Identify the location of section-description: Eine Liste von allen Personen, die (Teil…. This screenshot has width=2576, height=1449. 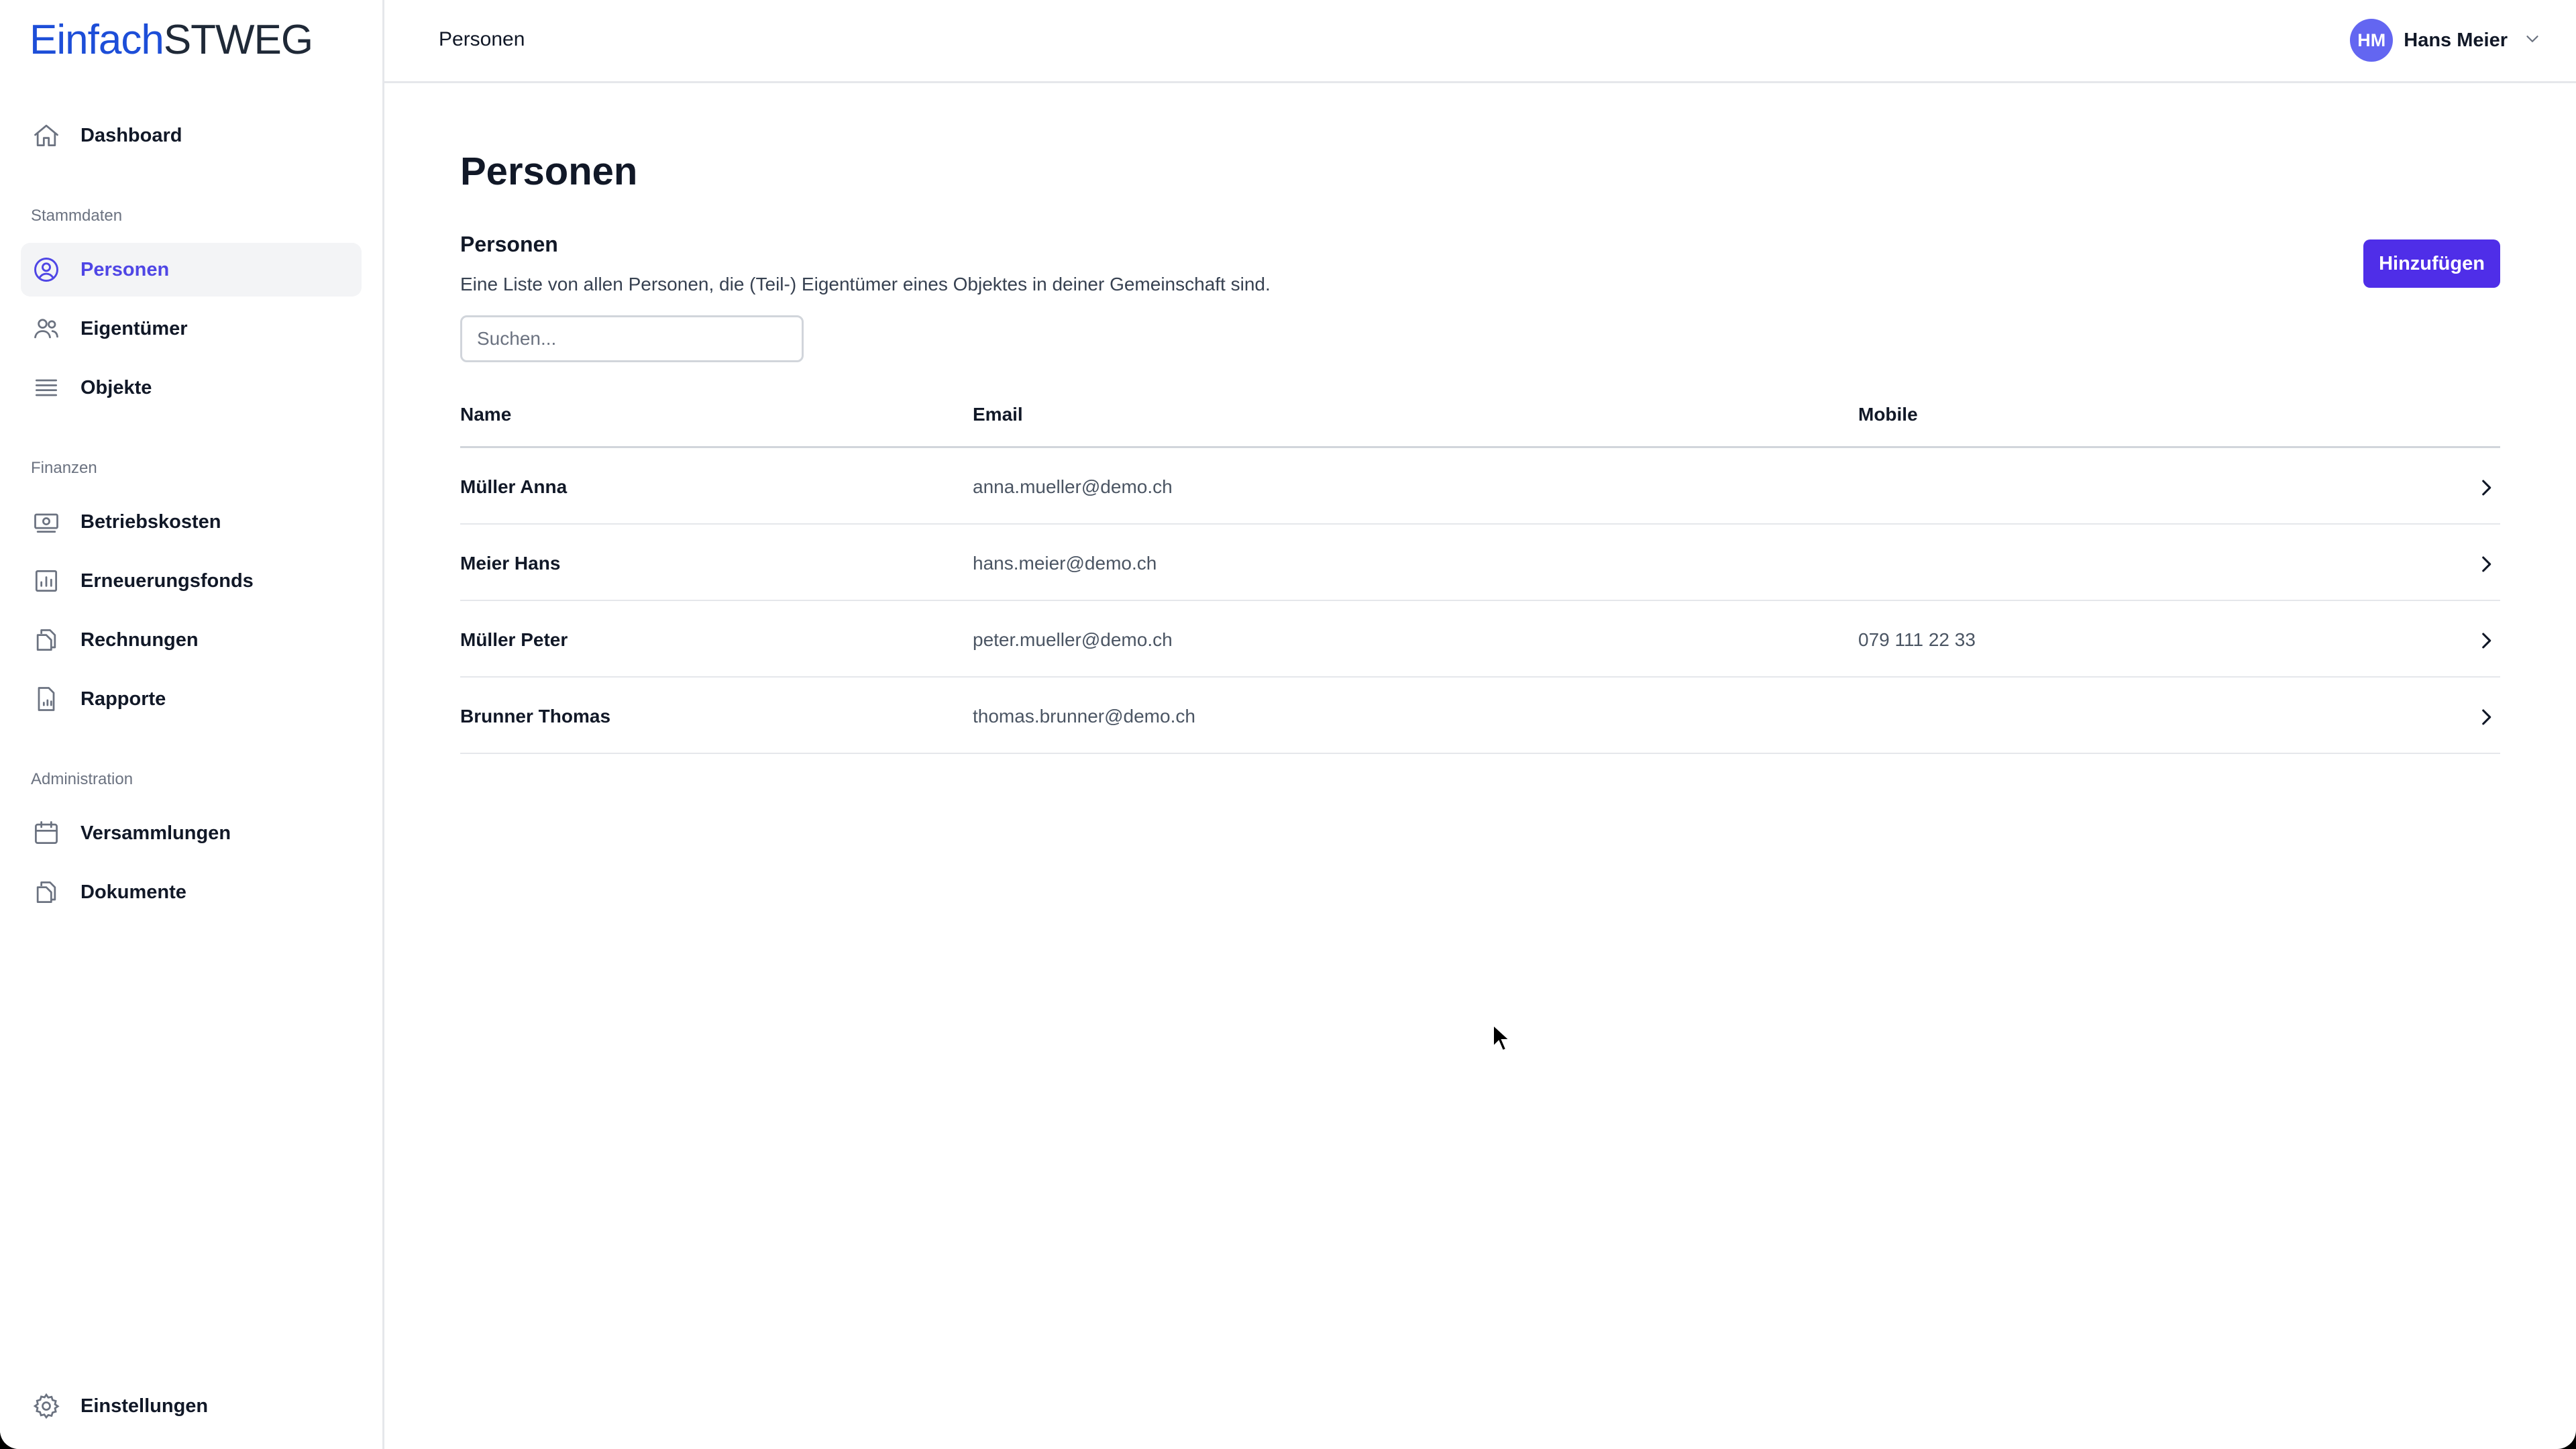
(865, 284).